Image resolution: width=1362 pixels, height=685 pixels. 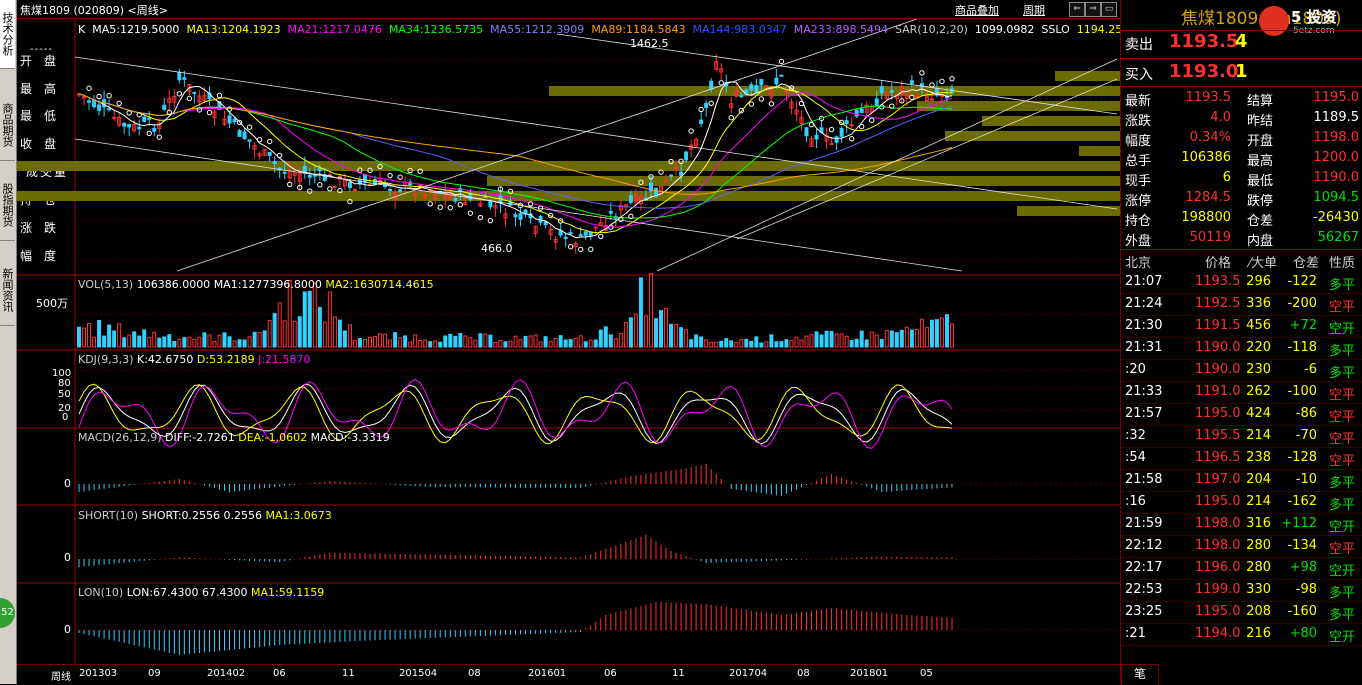 I want to click on tick-price: 1196.5, so click(x=1218, y=457).